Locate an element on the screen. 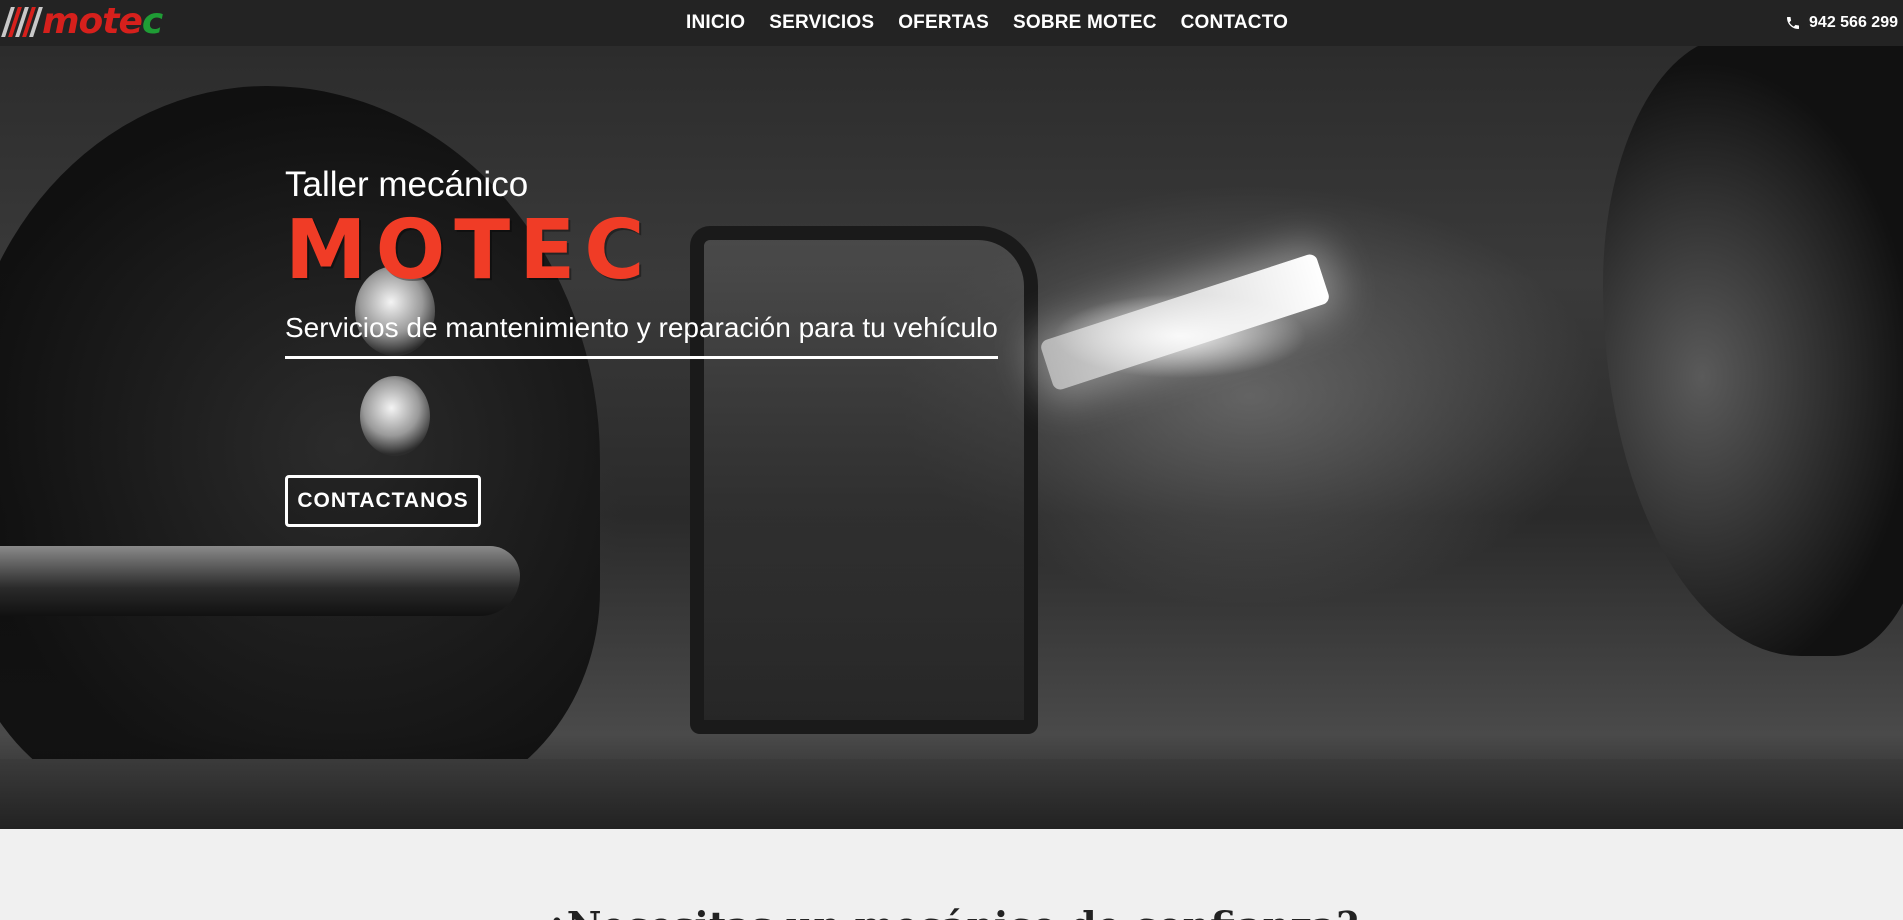  phone-link: 942 566 299 is located at coordinates (1841, 23).